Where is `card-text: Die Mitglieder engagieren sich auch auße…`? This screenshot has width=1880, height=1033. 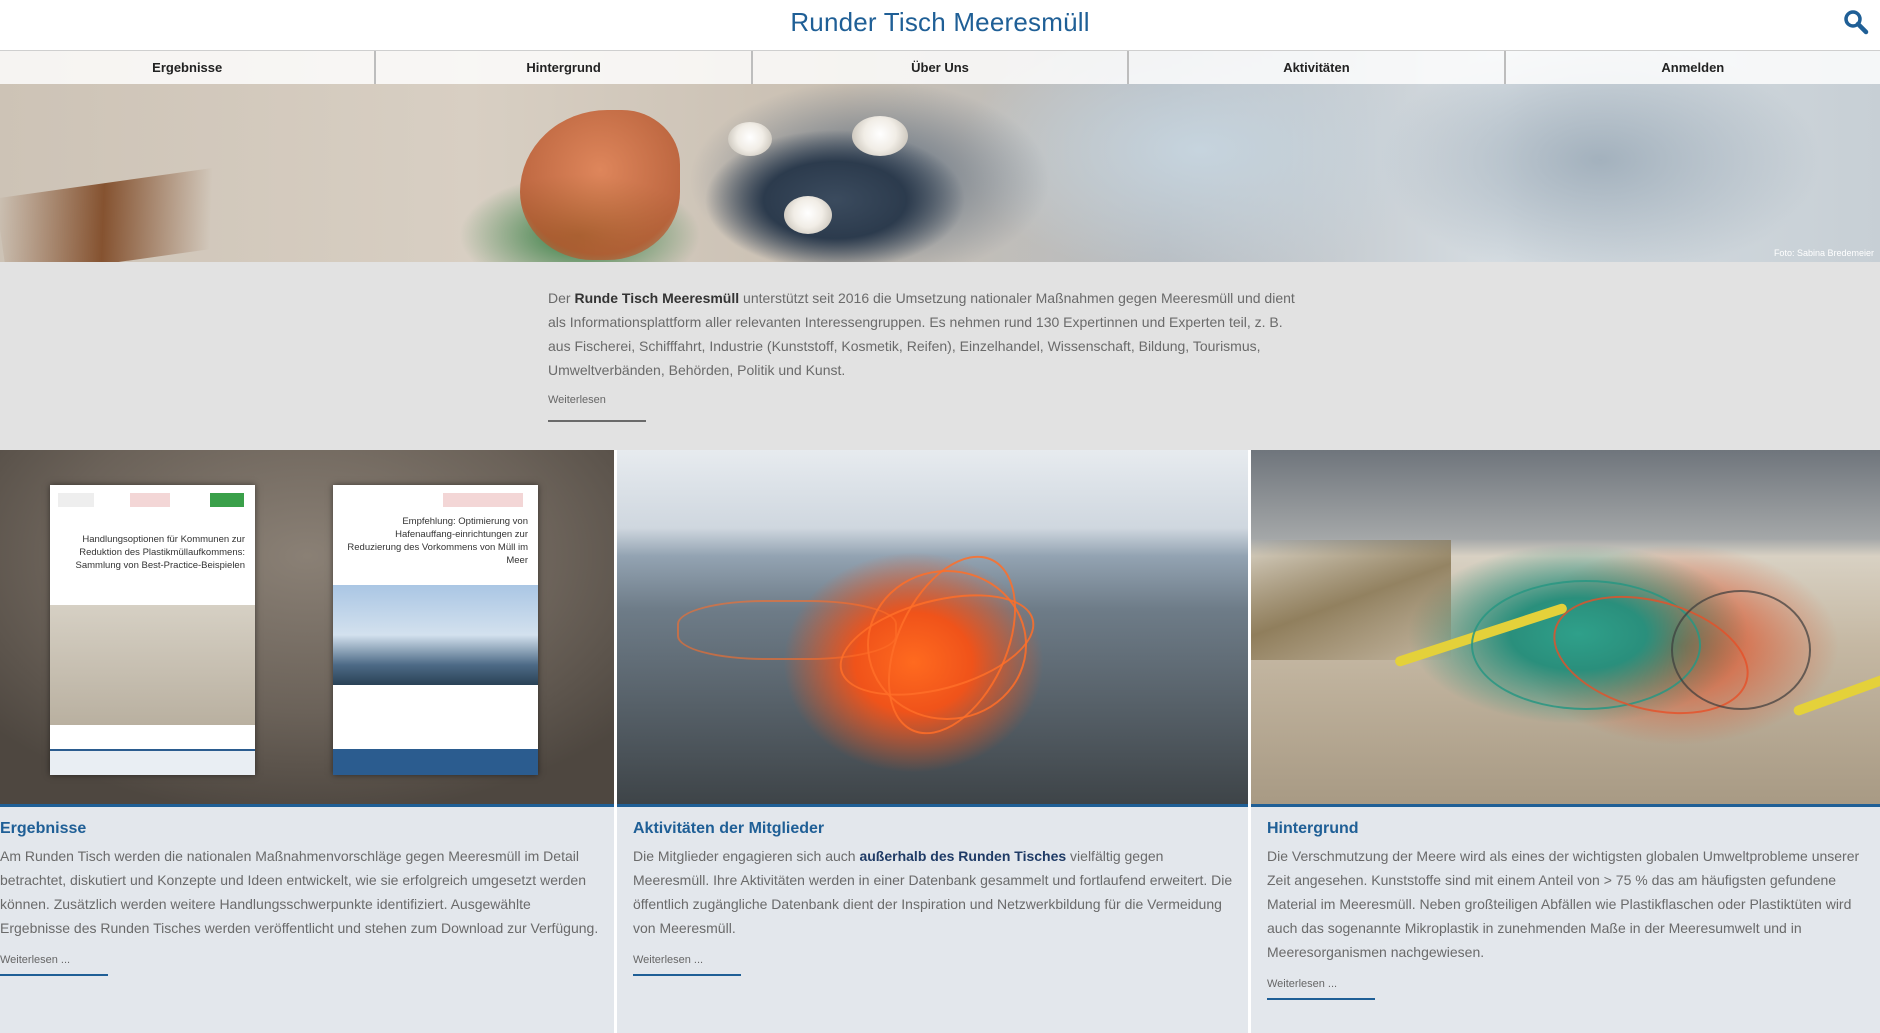
card-text: Die Mitglieder engagieren sich auch auße… is located at coordinates (935, 892).